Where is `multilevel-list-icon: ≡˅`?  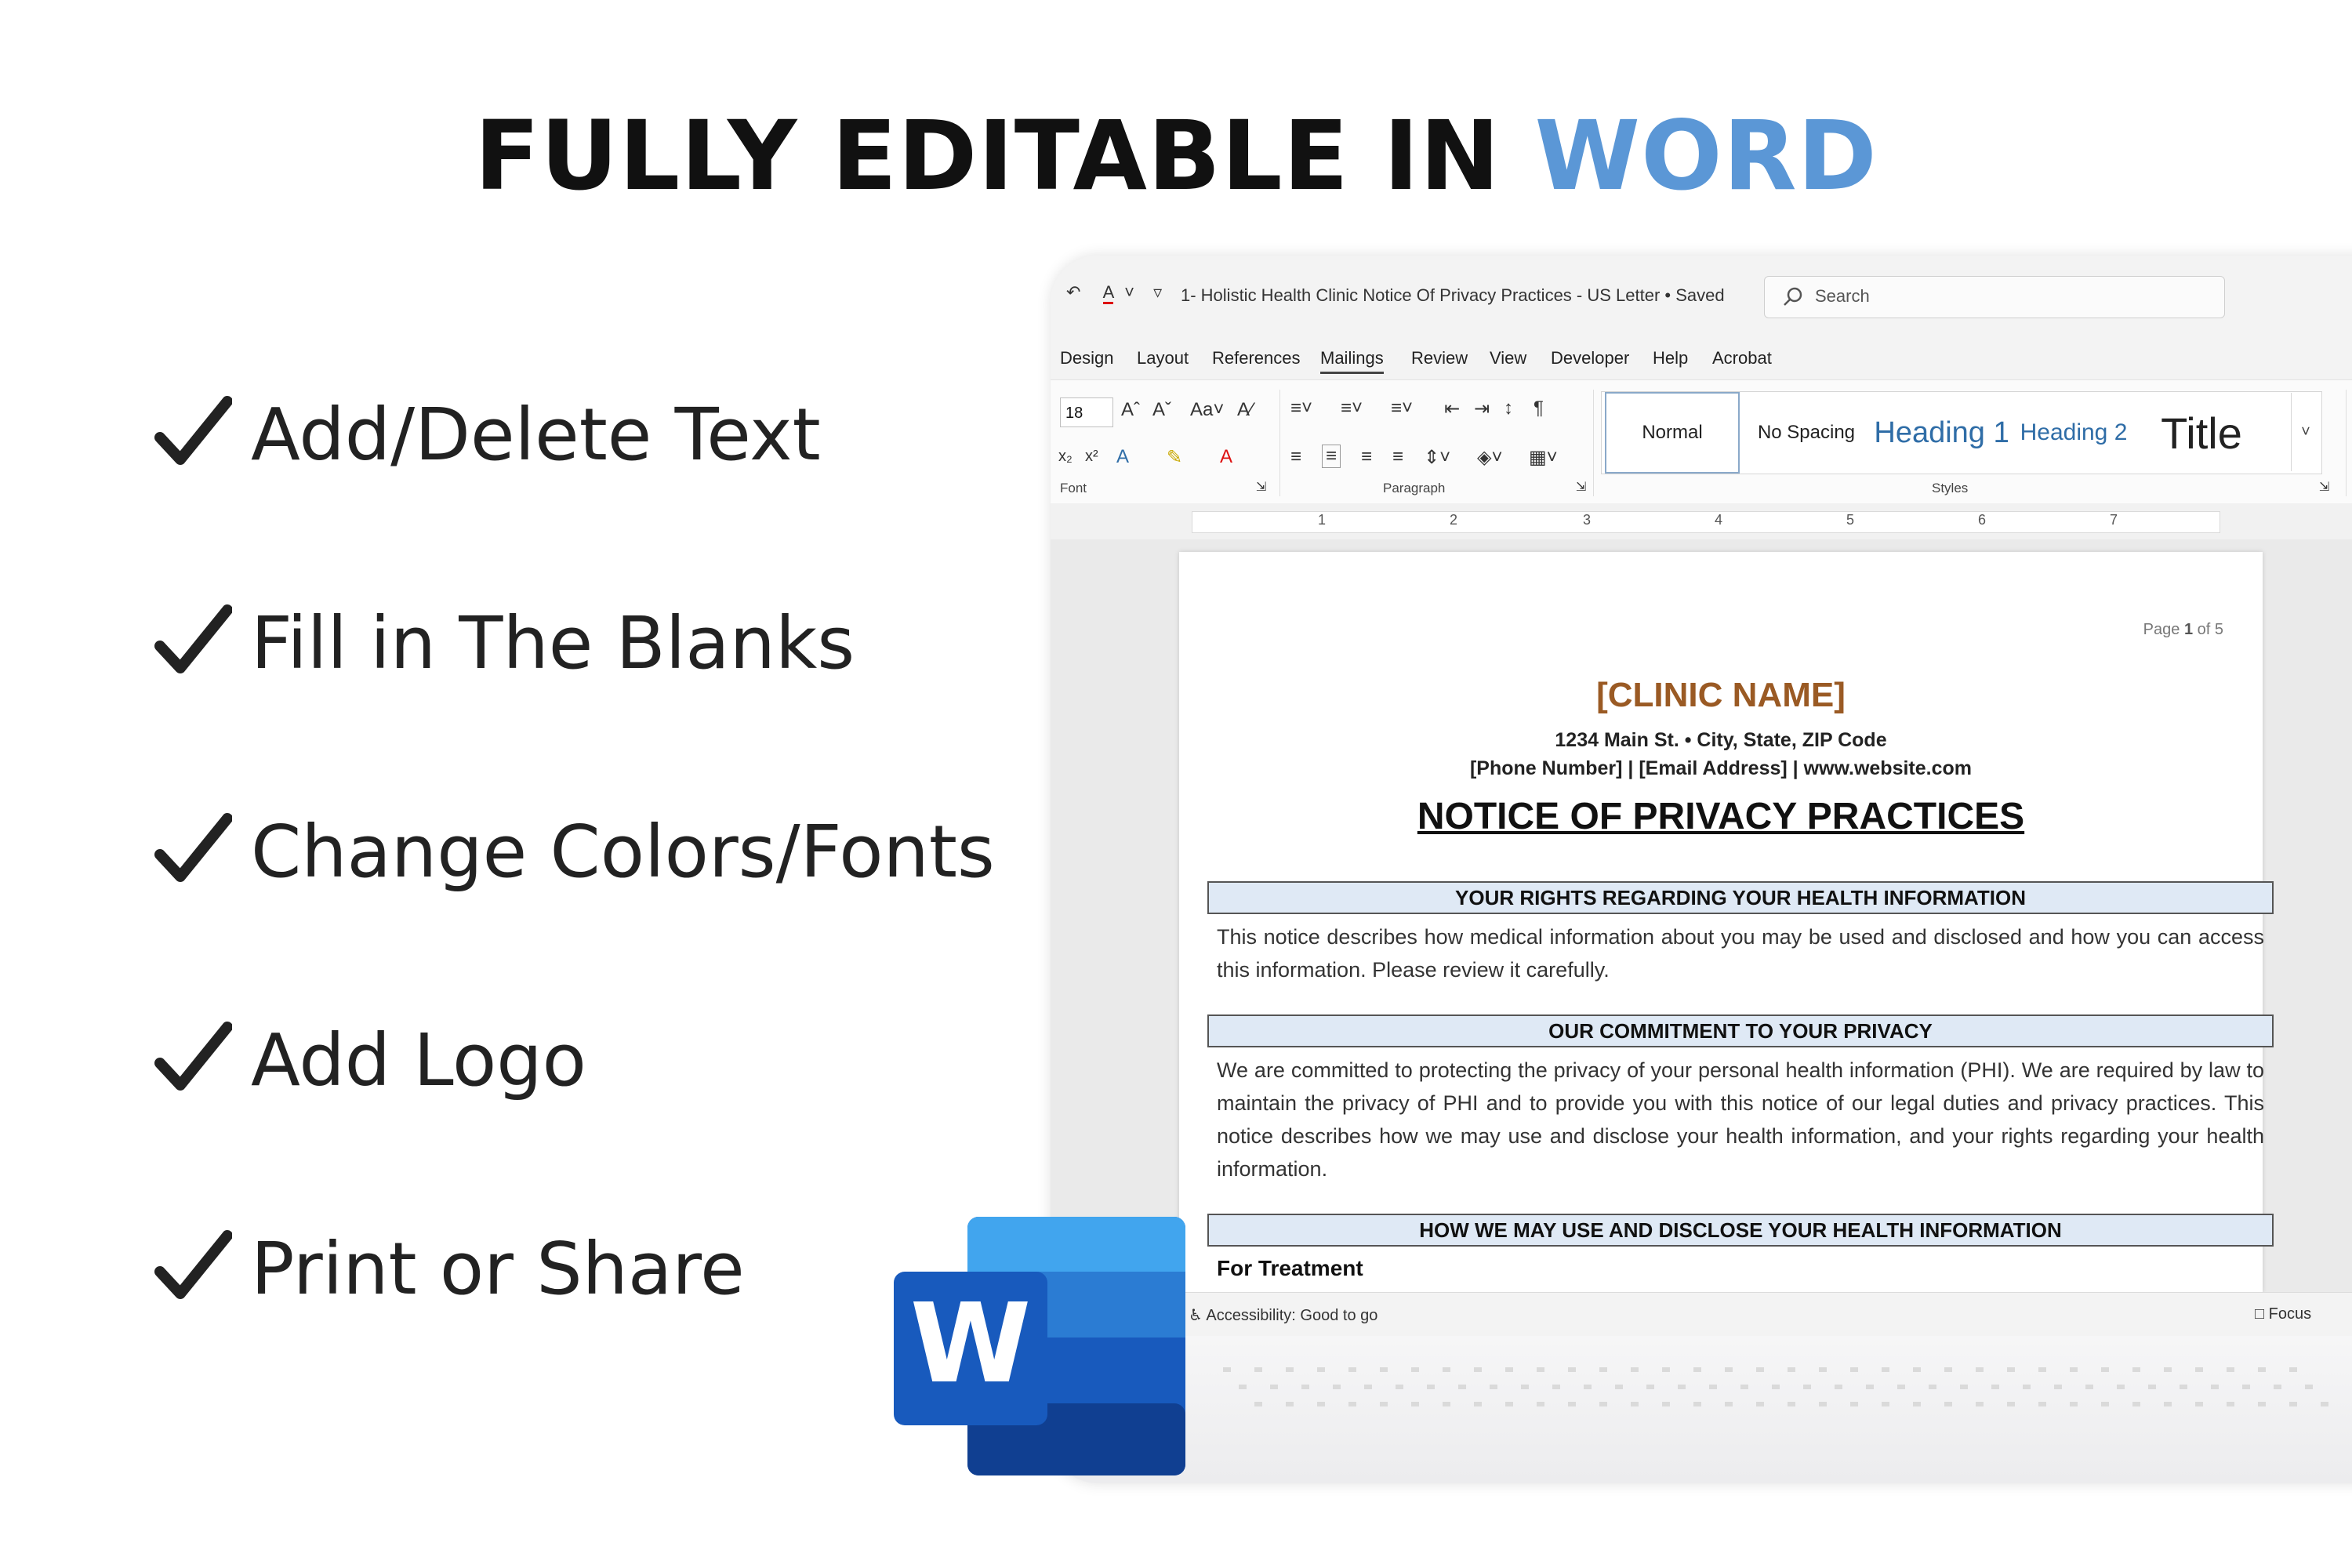 multilevel-list-icon: ≡˅ is located at coordinates (1402, 408).